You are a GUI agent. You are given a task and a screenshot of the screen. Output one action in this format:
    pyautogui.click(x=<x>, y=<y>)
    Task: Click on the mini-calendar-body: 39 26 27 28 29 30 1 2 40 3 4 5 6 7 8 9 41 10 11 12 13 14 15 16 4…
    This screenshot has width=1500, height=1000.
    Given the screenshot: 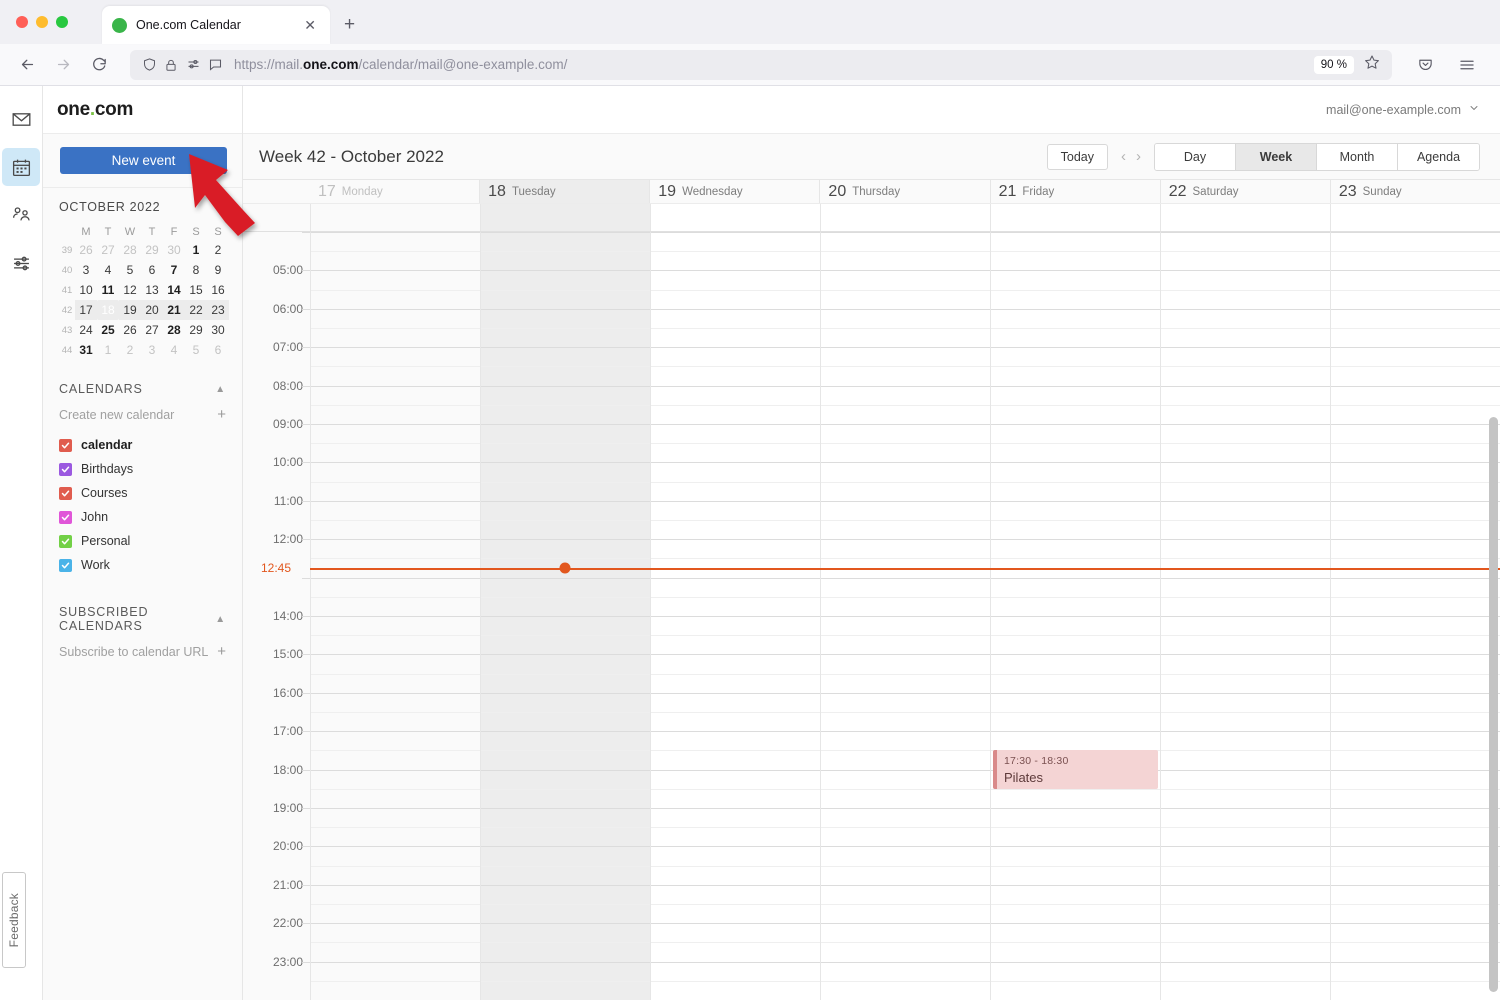 What is the action you would take?
    pyautogui.click(x=144, y=300)
    